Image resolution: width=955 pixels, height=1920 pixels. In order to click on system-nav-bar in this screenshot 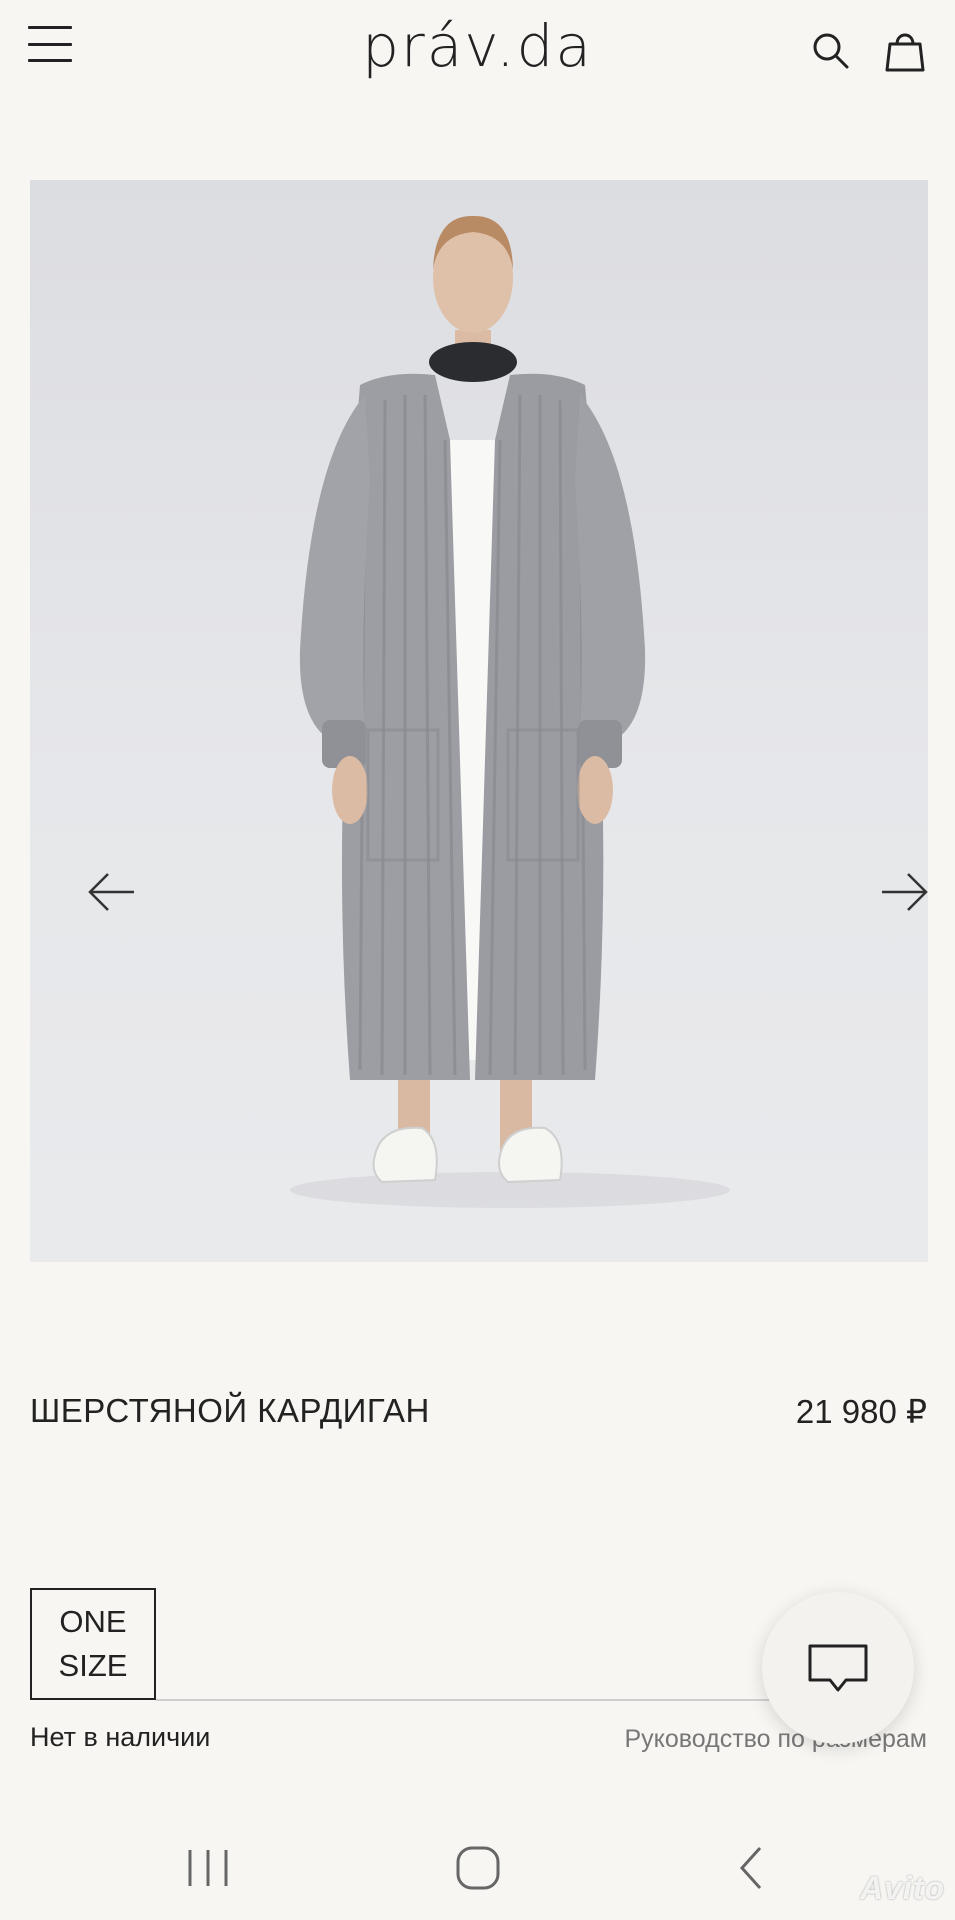, I will do `click(477, 1865)`.